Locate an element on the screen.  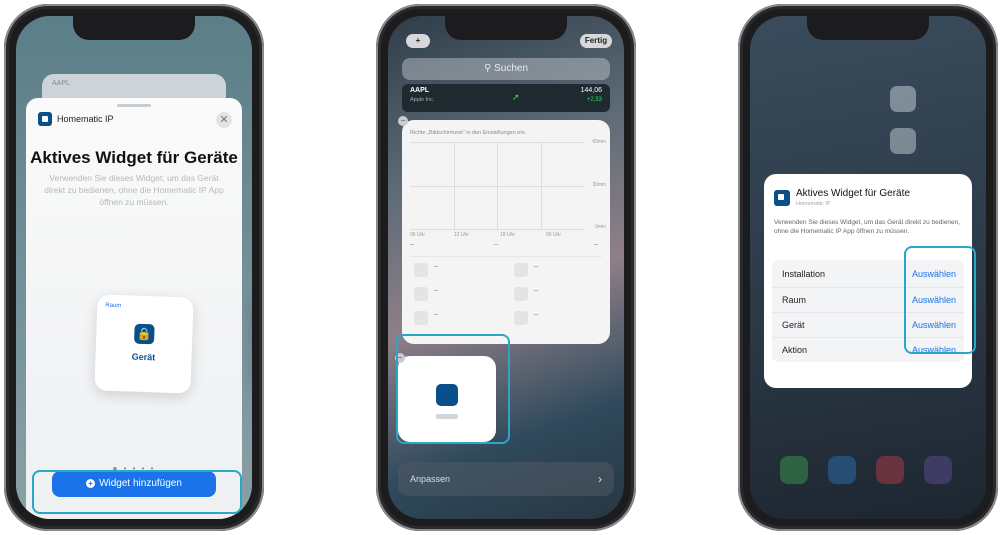
search-icon: ⚲ is located at coordinates (487, 68).